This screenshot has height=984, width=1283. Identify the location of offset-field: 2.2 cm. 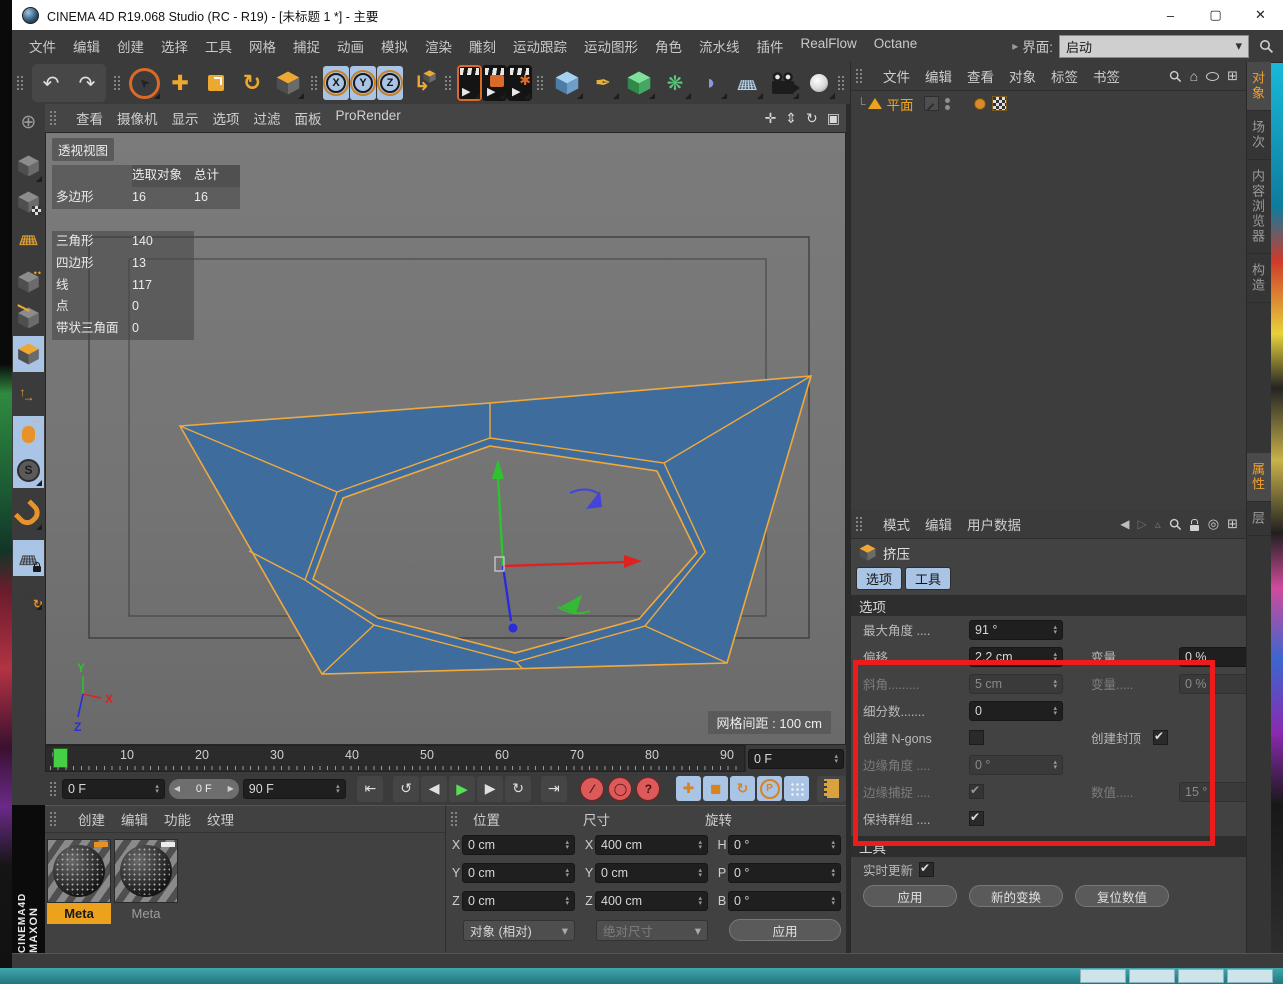
(1016, 656).